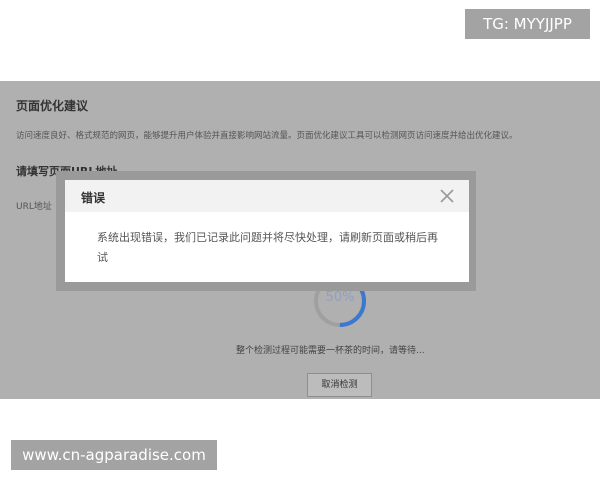 This screenshot has width=600, height=480. Describe the element at coordinates (339, 385) in the screenshot. I see `cancel-detection-button: 取消检测` at that location.